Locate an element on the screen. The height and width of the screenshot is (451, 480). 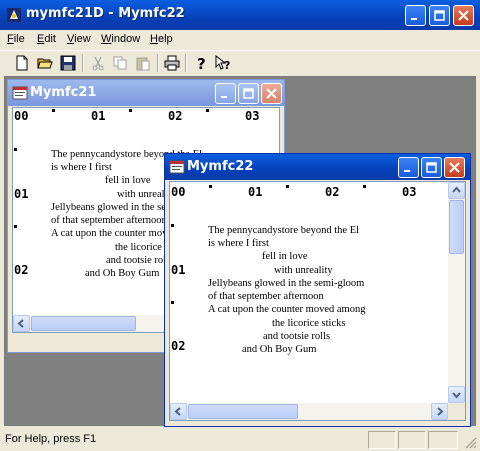
poem-line: with unreality is located at coordinates (303, 270).